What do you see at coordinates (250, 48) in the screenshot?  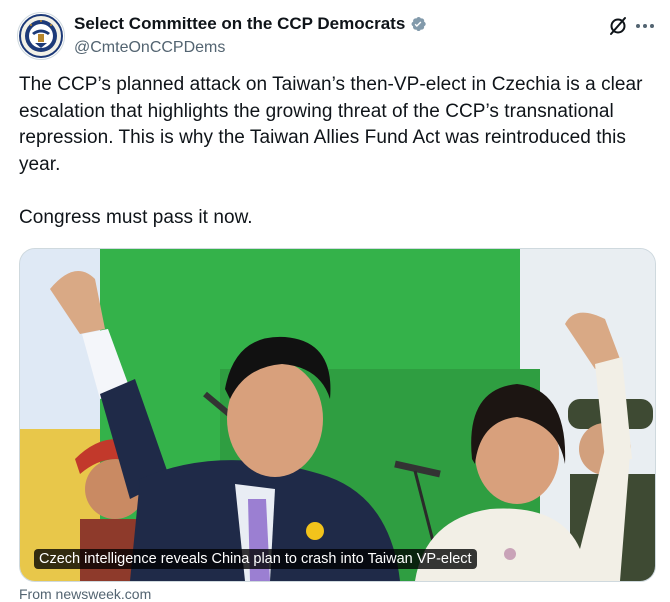 I see `account-handle: @CmteOnCCPDems` at bounding box center [250, 48].